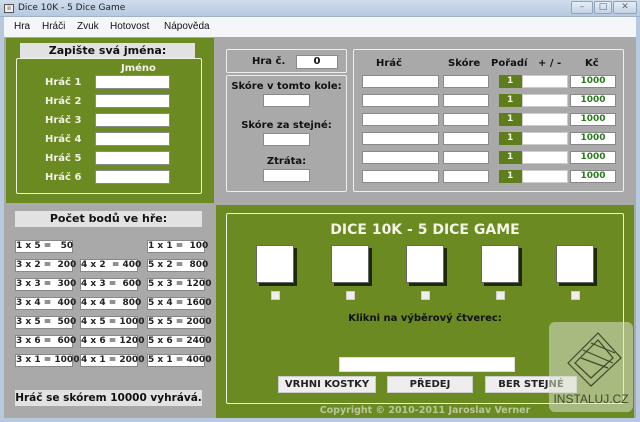  I want to click on pass-button: PŘEDEJ, so click(430, 384).